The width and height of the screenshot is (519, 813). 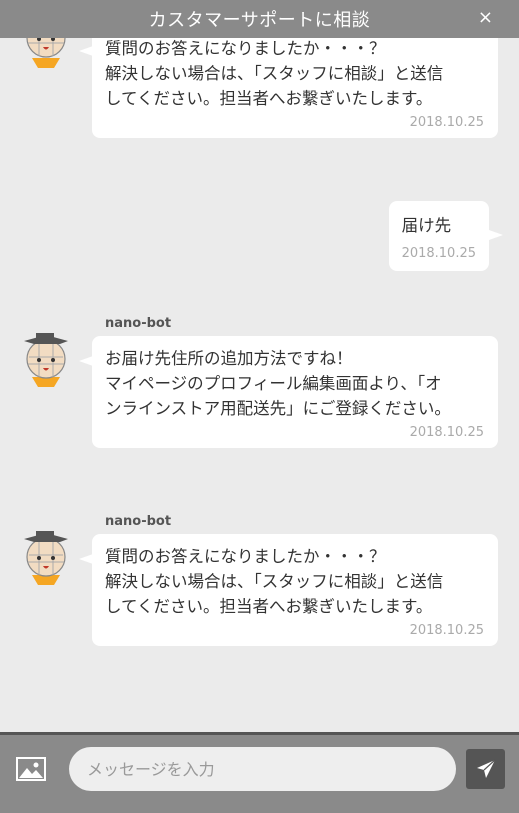 What do you see at coordinates (446, 236) in the screenshot?
I see `user-message-bubble: 届け先 2018.10.25` at bounding box center [446, 236].